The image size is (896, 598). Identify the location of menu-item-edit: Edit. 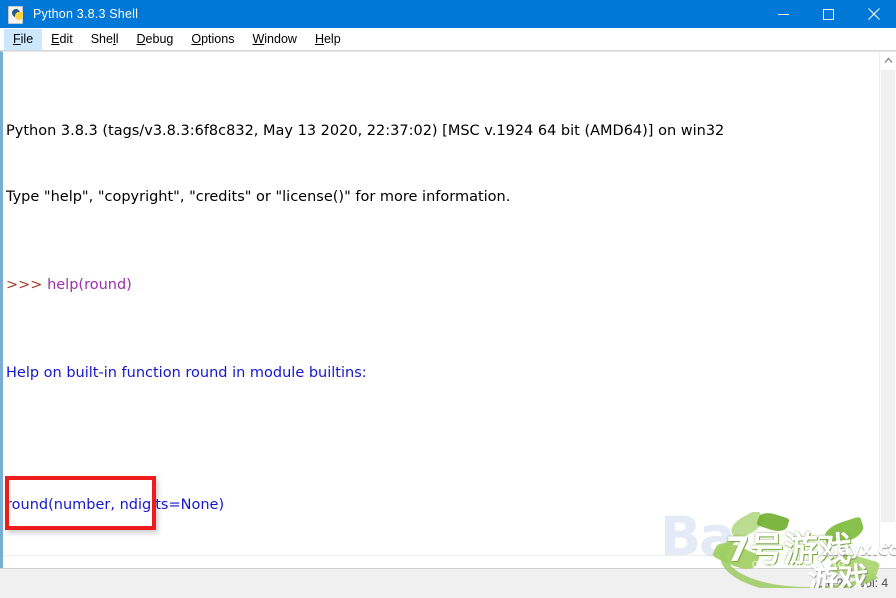
(62, 39).